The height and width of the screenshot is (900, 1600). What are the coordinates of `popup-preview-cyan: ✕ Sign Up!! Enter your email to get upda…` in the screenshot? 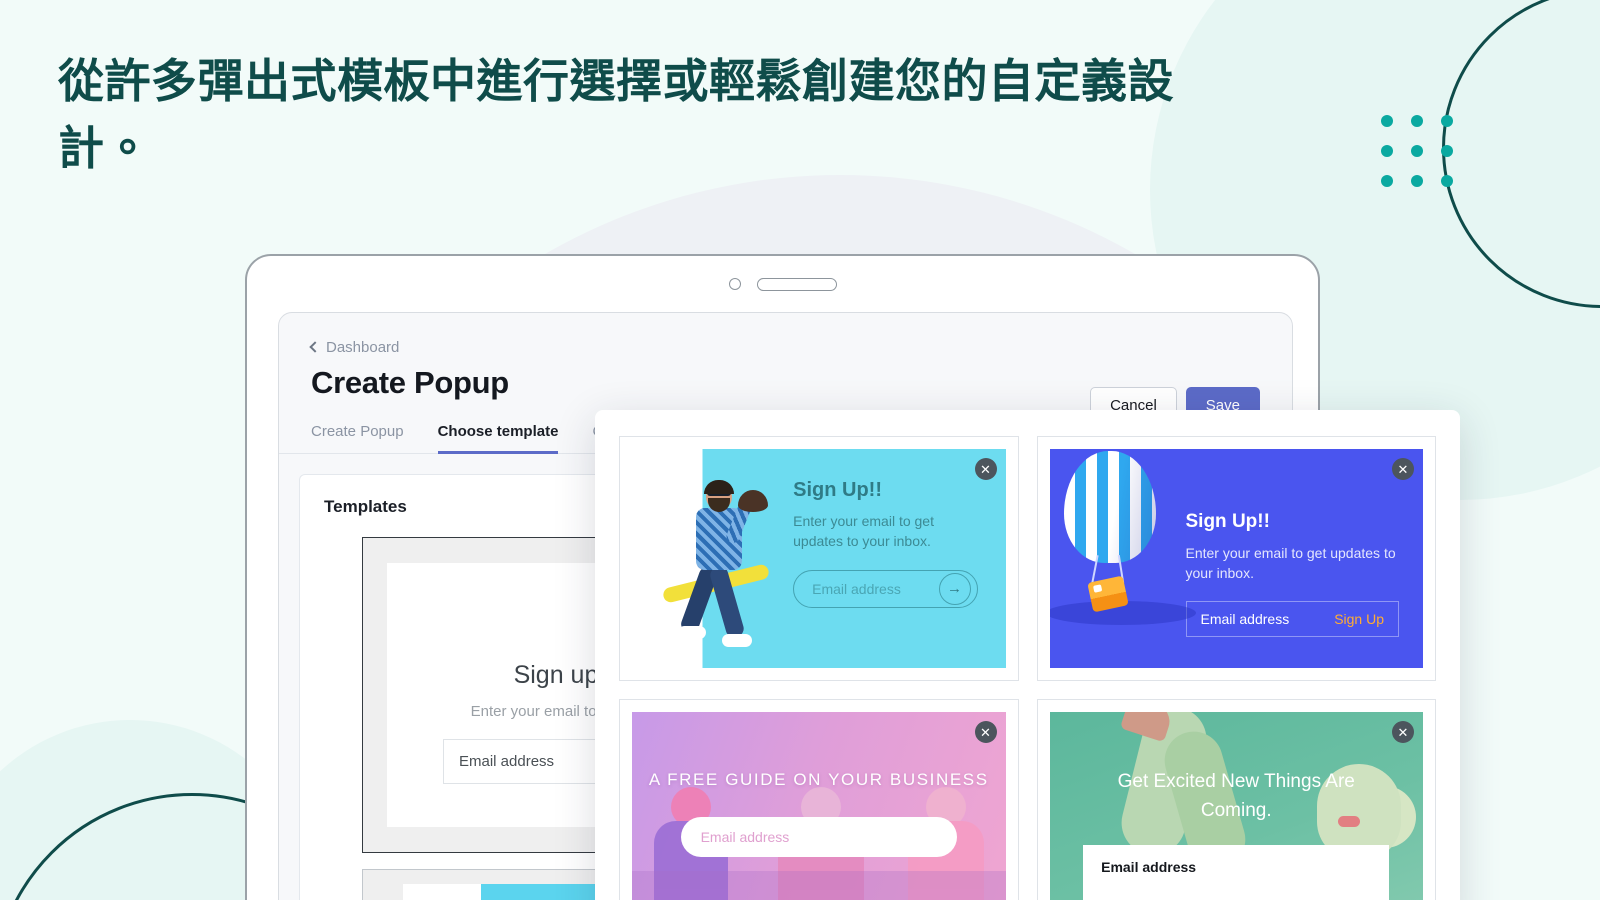 It's located at (819, 558).